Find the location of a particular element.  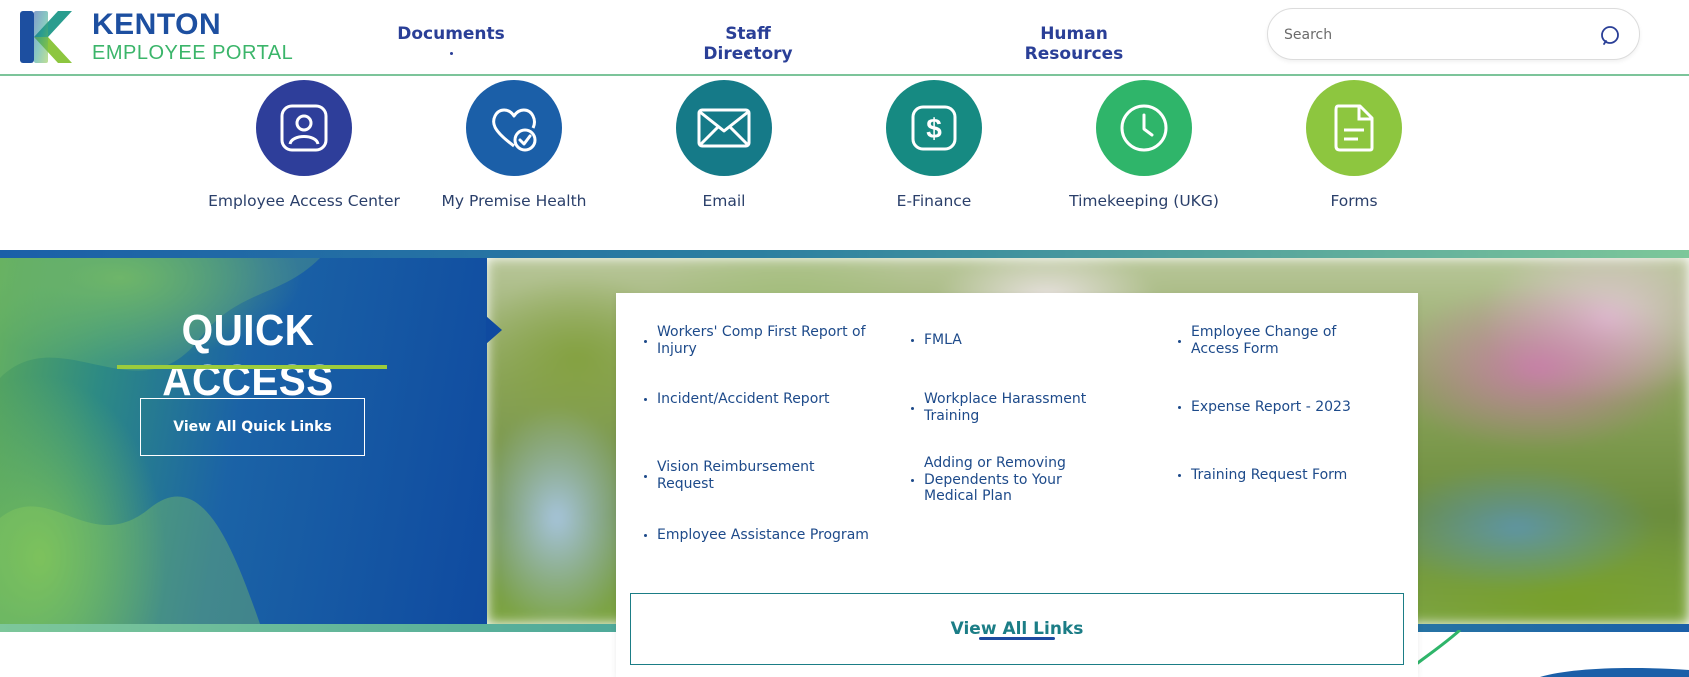

dollar-icon: $ is located at coordinates (934, 128).